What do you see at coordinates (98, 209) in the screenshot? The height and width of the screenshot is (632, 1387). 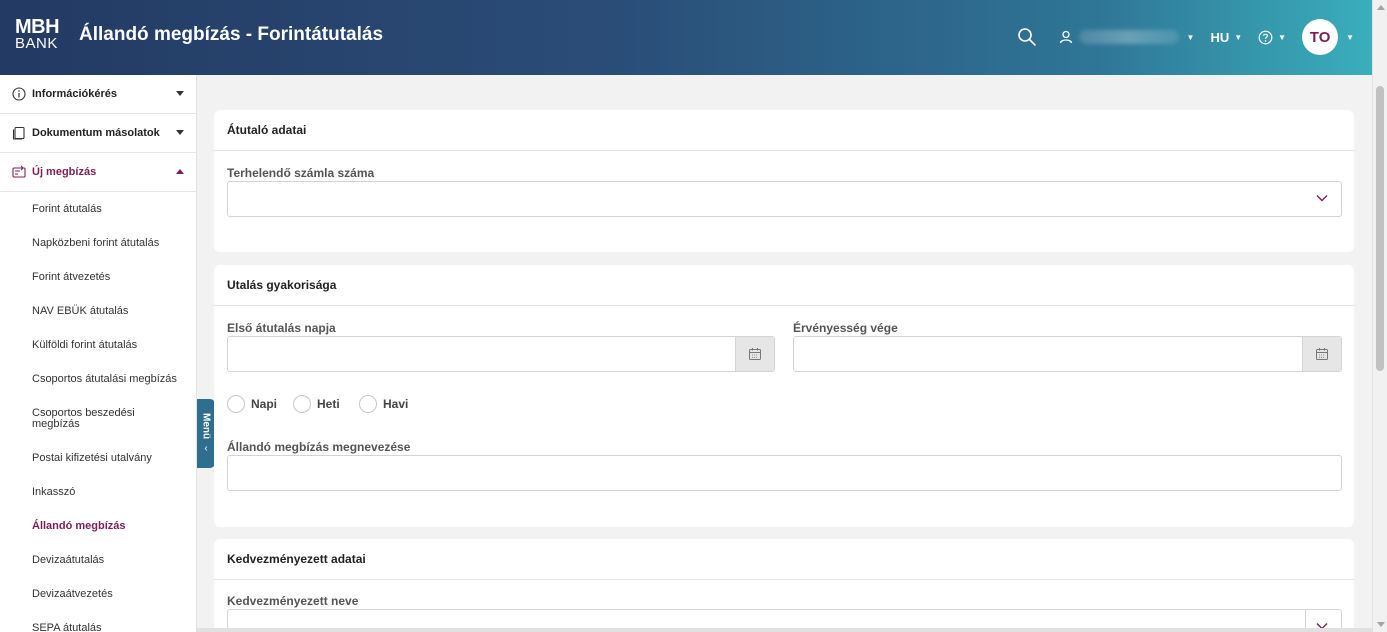 I see `sidebar-item-forint-transfer: Forint átutalás` at bounding box center [98, 209].